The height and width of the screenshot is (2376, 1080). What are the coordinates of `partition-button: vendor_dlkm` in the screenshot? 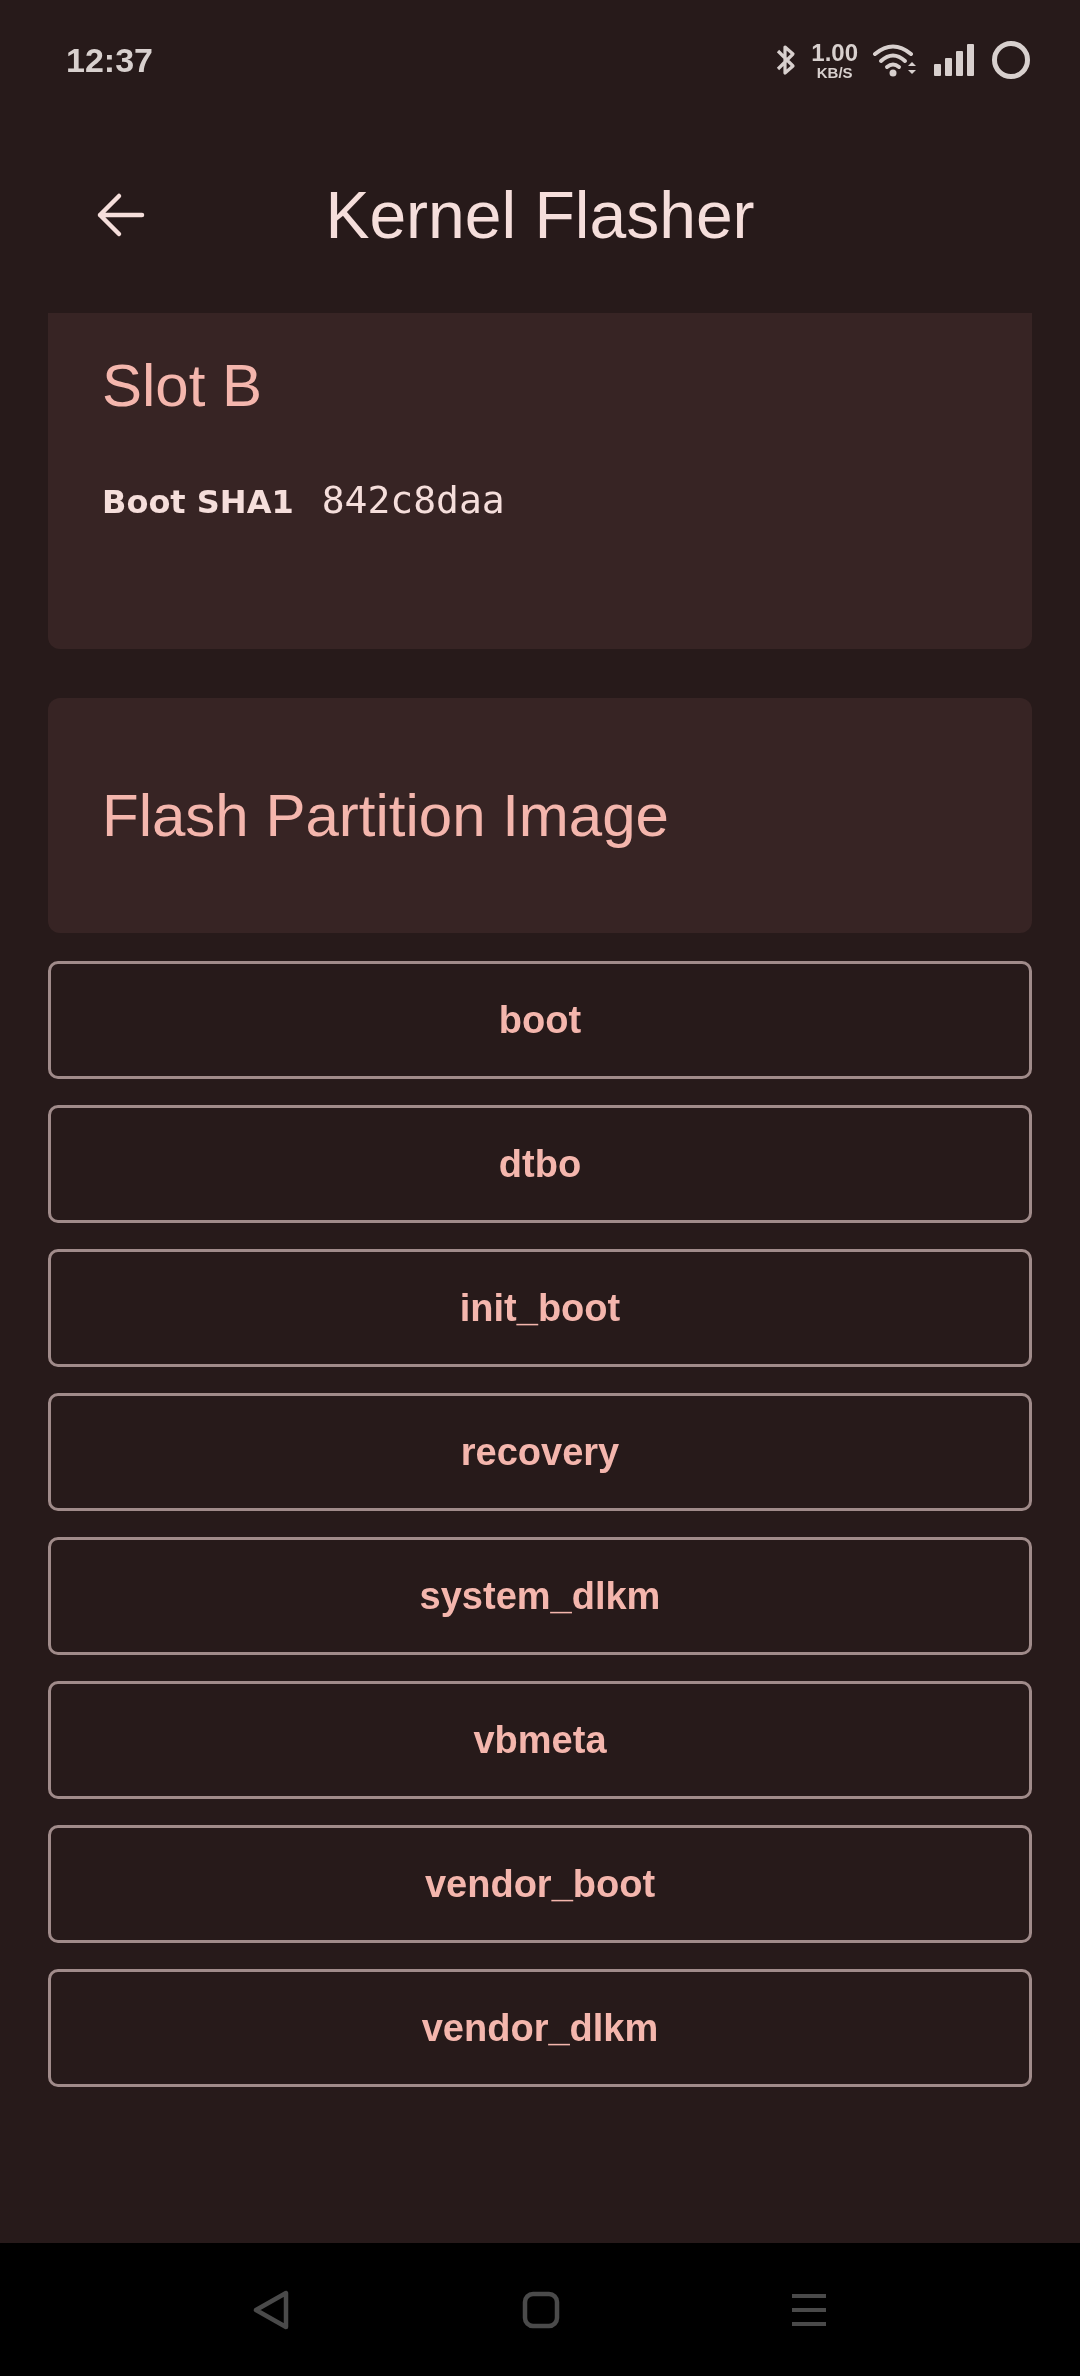 It's located at (540, 2028).